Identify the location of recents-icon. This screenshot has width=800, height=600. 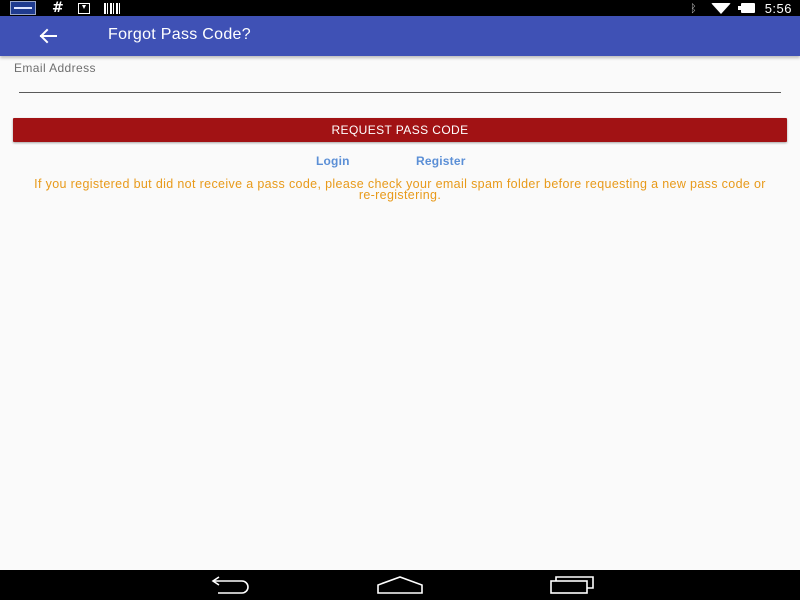
(572, 585).